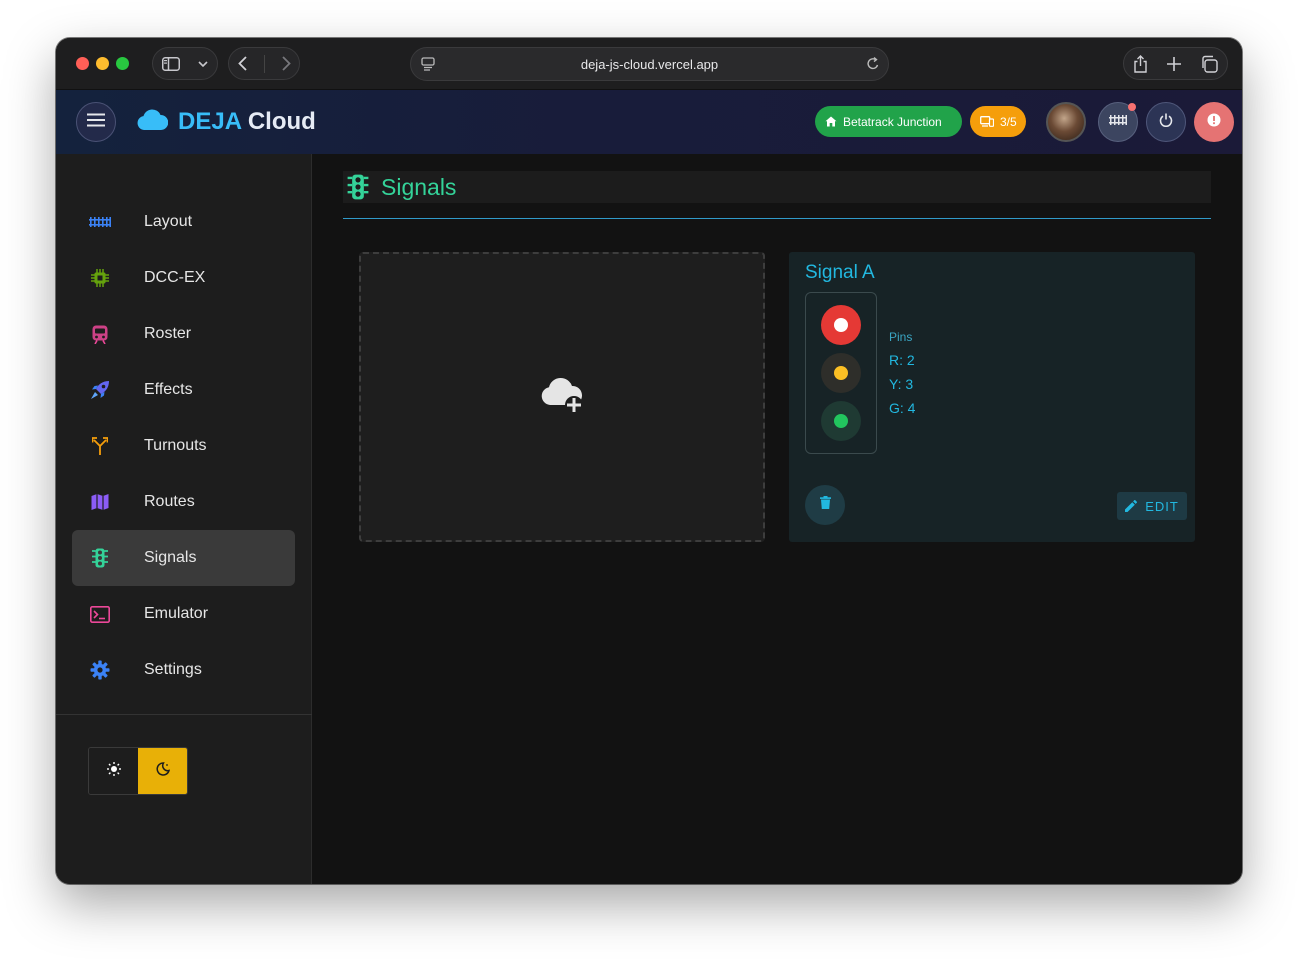 The height and width of the screenshot is (959, 1298). I want to click on pins-label: Pins, so click(901, 337).